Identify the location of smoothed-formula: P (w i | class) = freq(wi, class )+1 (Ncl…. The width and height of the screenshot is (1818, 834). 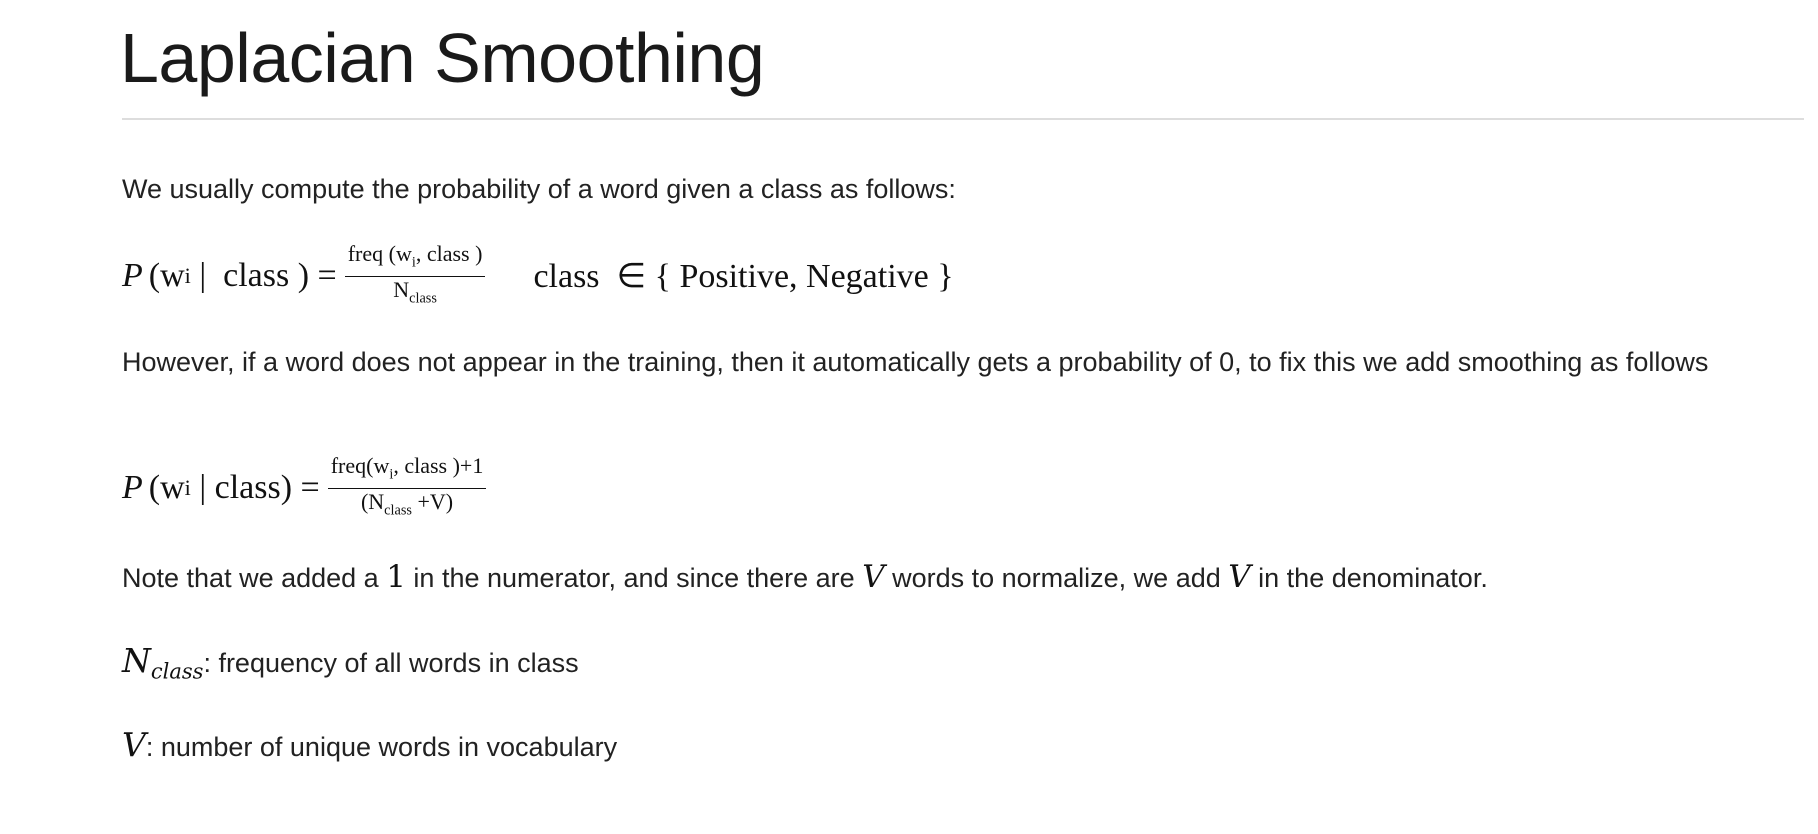
(308, 486).